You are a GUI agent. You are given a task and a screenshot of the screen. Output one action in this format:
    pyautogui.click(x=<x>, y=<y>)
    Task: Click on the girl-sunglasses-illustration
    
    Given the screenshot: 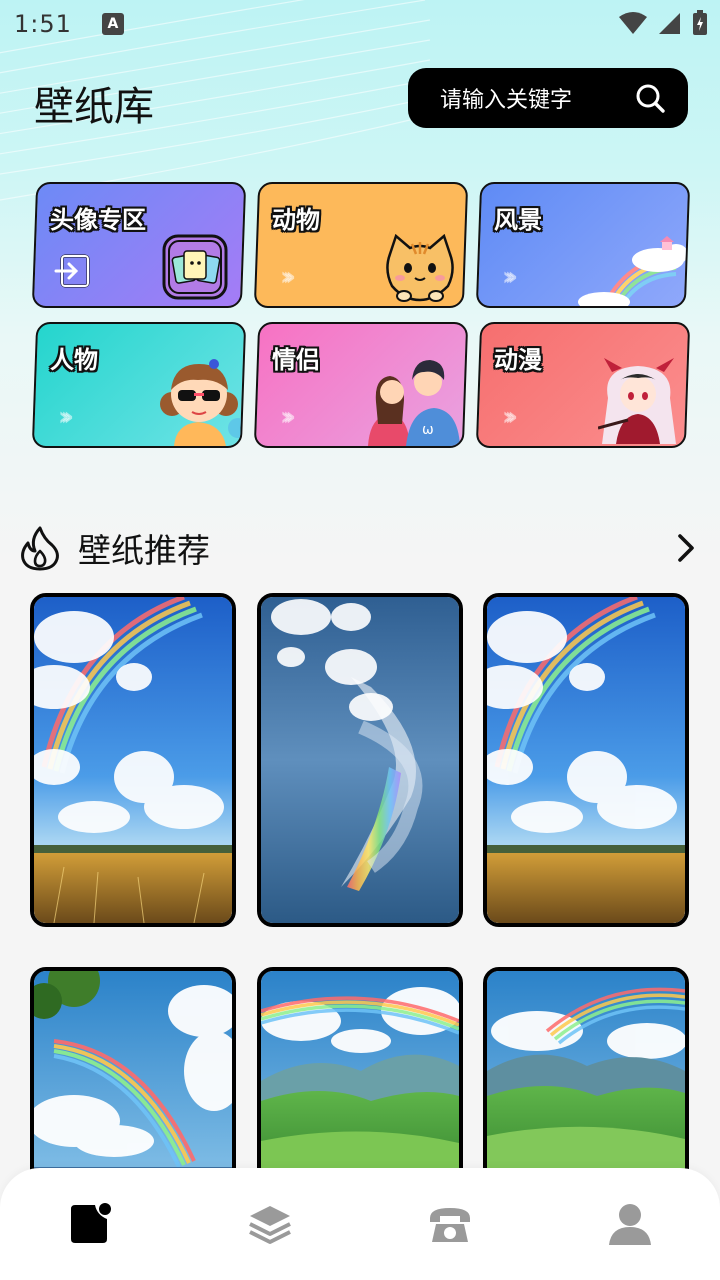 What is the action you would take?
    pyautogui.click(x=201, y=402)
    